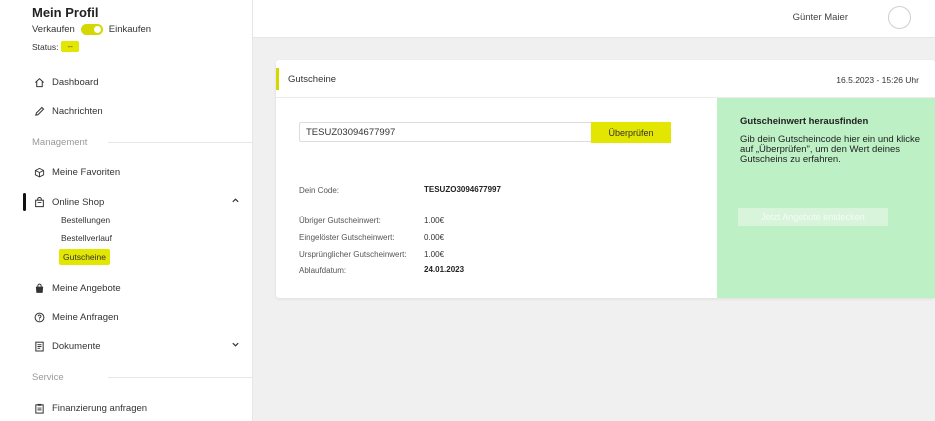 Image resolution: width=935 pixels, height=421 pixels. I want to click on sidebar-item-label: Meine Favoriten, so click(86, 172).